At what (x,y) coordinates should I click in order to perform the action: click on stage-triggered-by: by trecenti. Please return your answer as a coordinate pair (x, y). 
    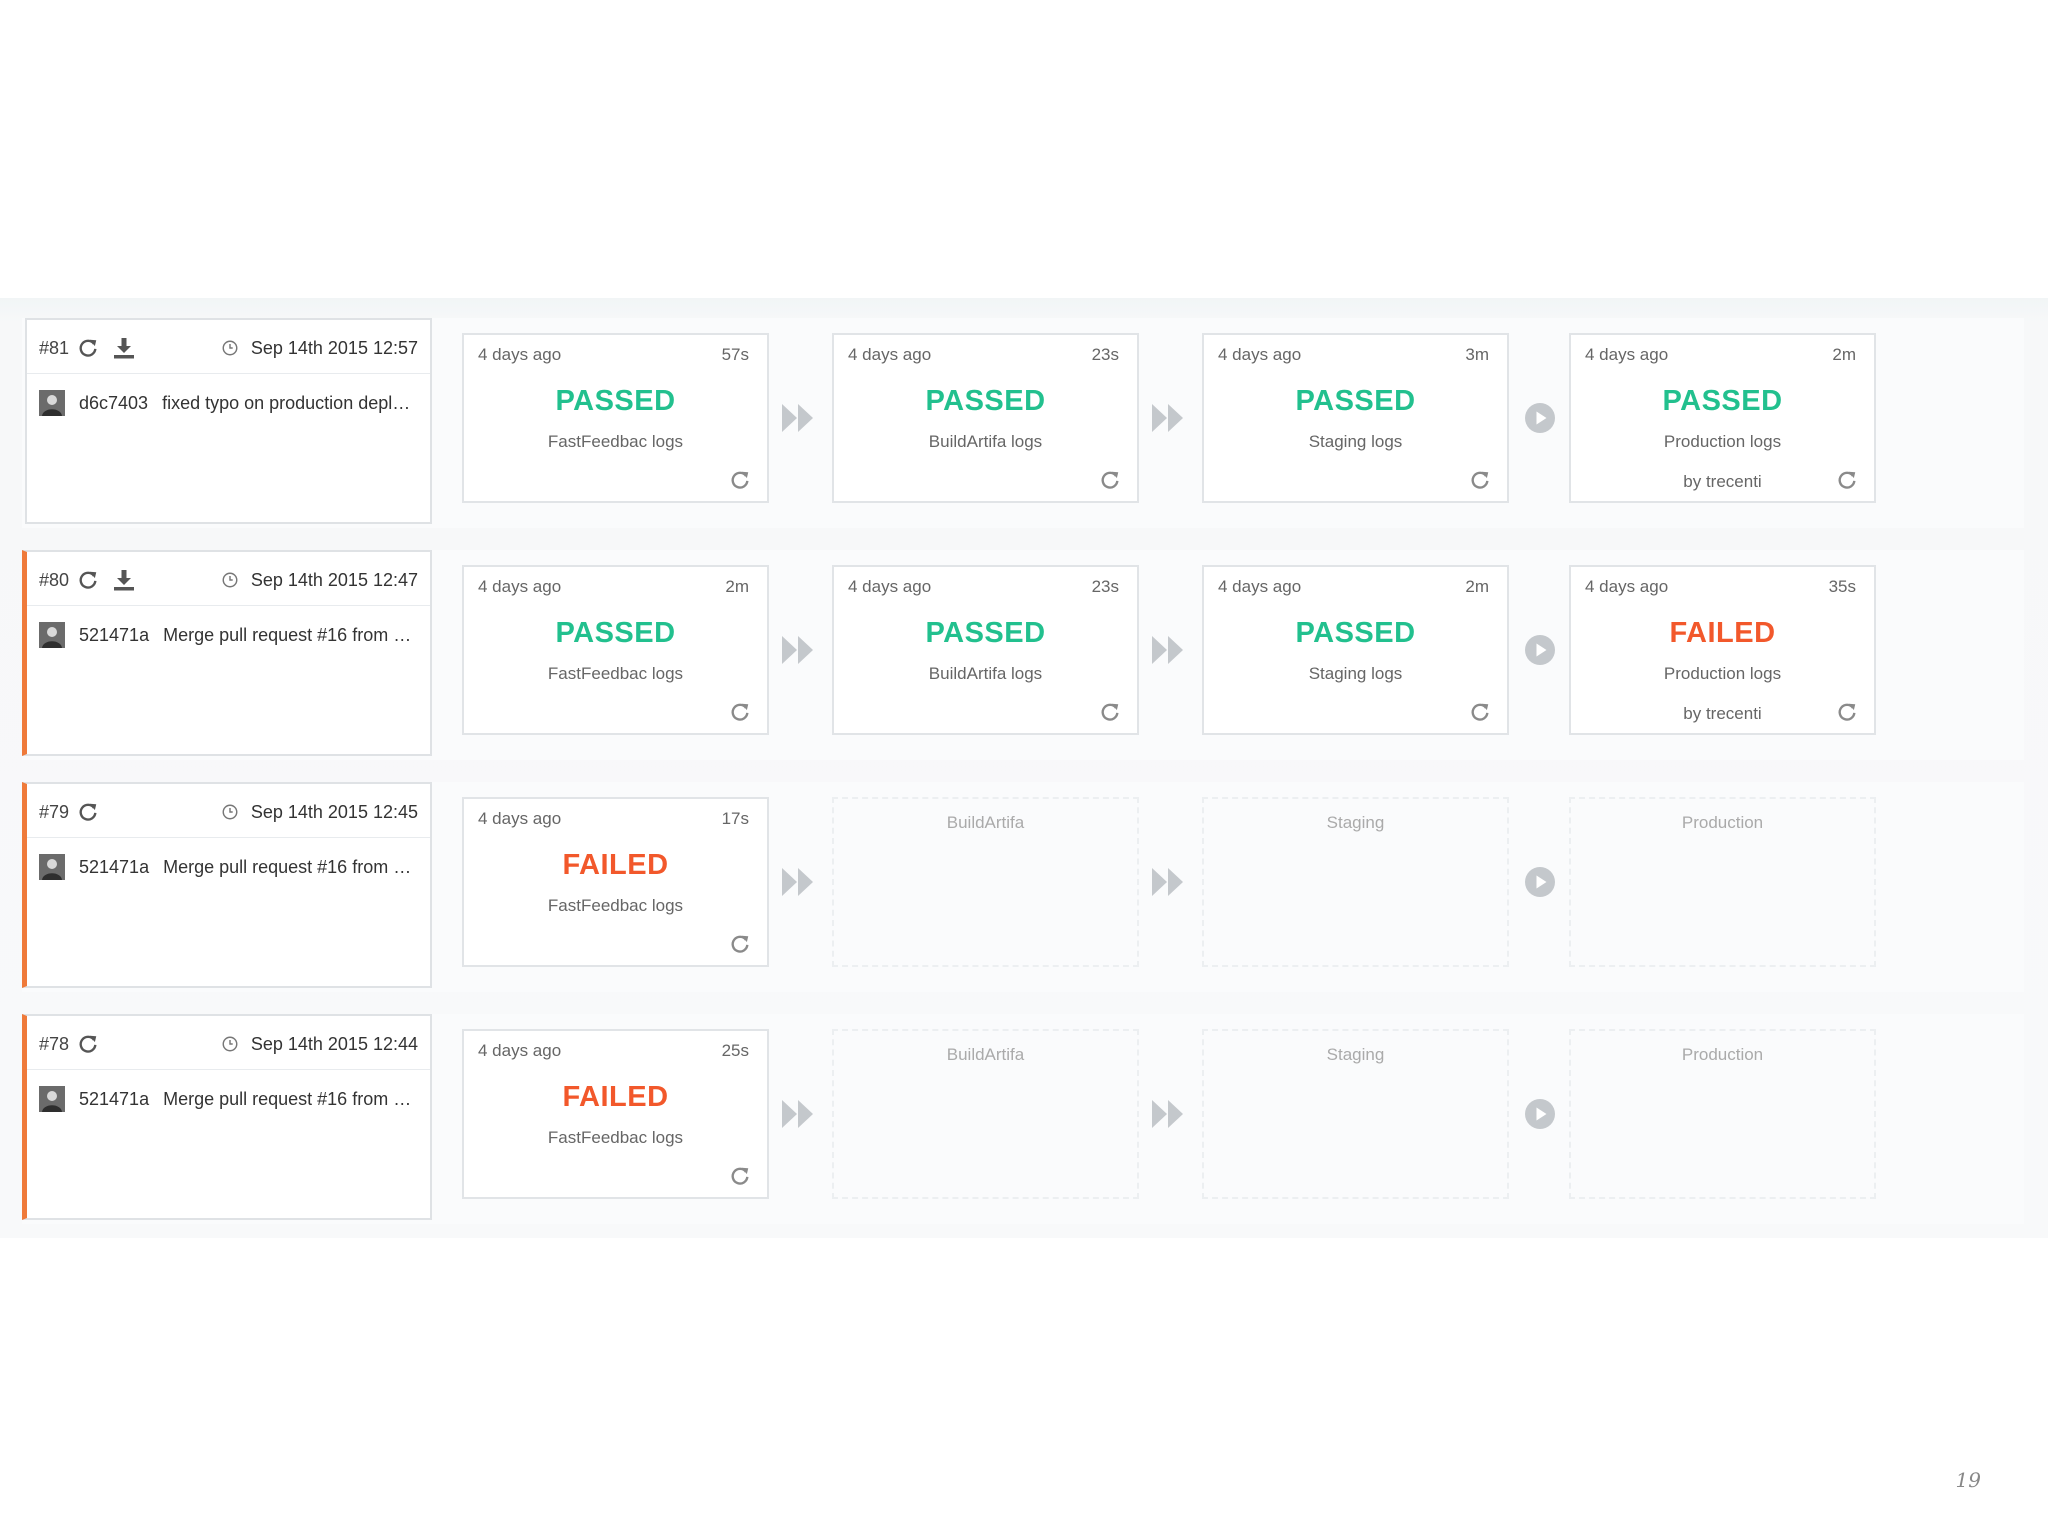
    Looking at the image, I should click on (1722, 713).